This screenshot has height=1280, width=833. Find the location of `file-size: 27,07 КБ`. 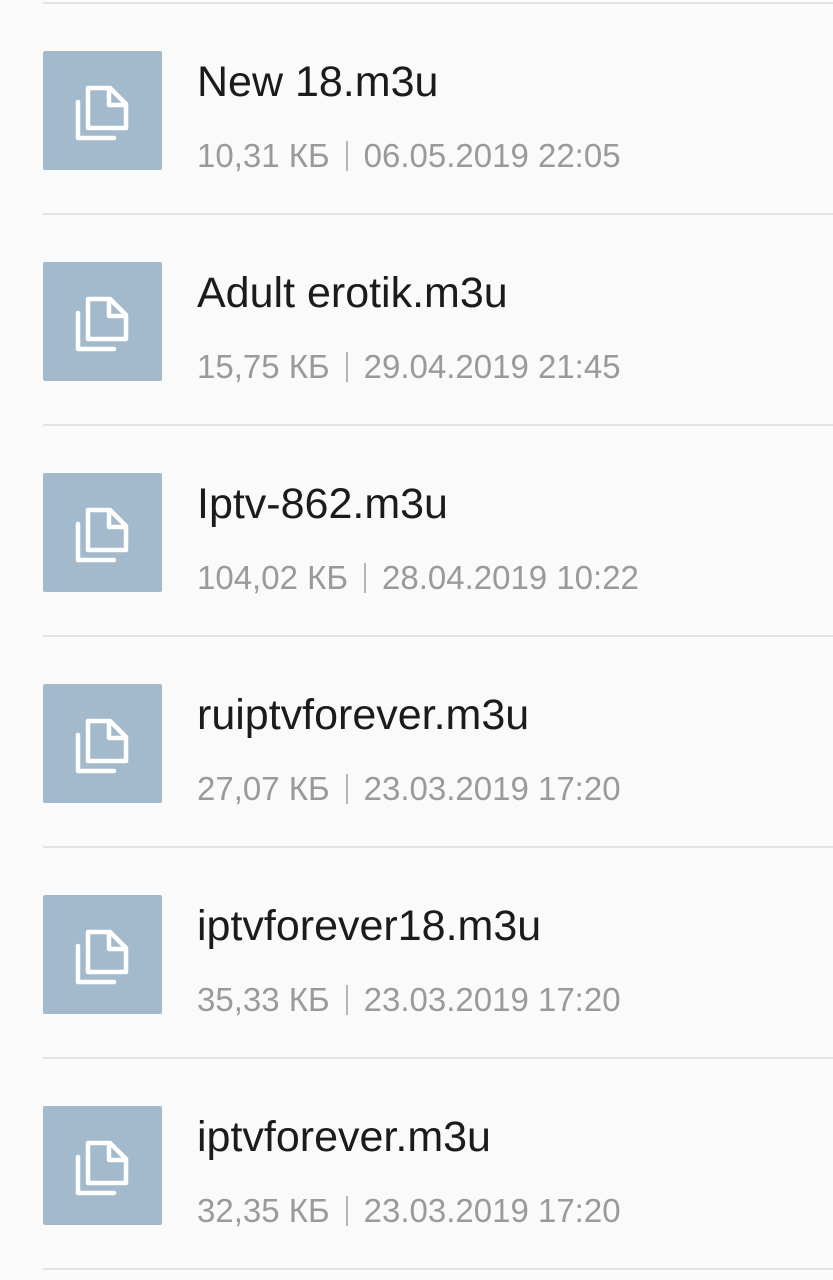

file-size: 27,07 КБ is located at coordinates (263, 788).